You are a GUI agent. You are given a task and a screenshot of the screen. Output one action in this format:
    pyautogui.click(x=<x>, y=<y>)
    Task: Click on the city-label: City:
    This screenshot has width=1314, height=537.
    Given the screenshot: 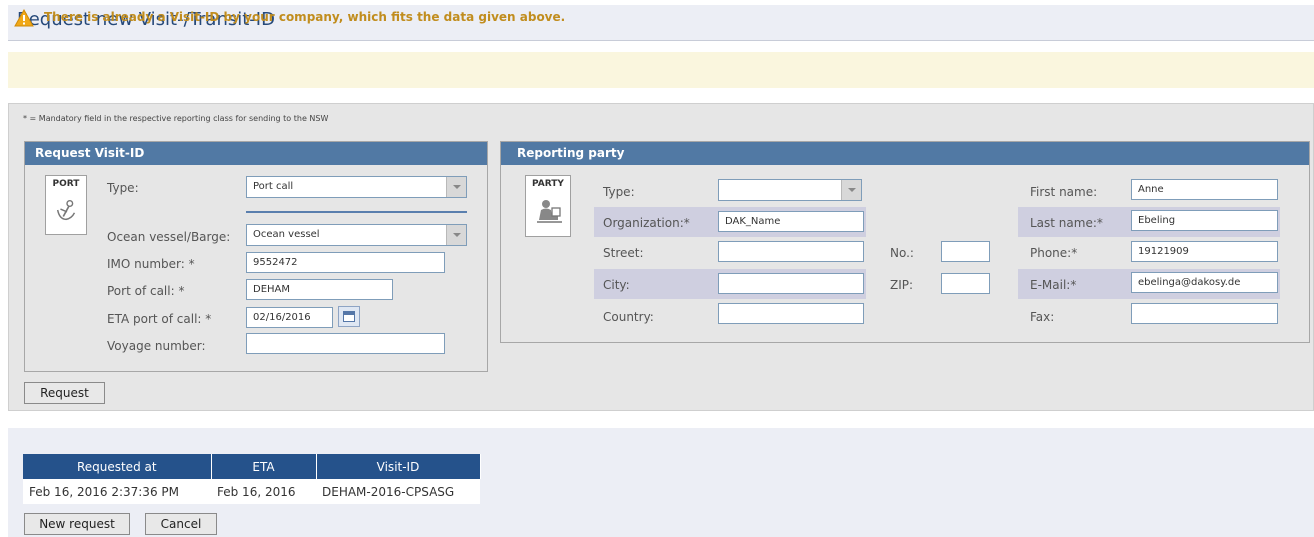 What is the action you would take?
    pyautogui.click(x=616, y=285)
    